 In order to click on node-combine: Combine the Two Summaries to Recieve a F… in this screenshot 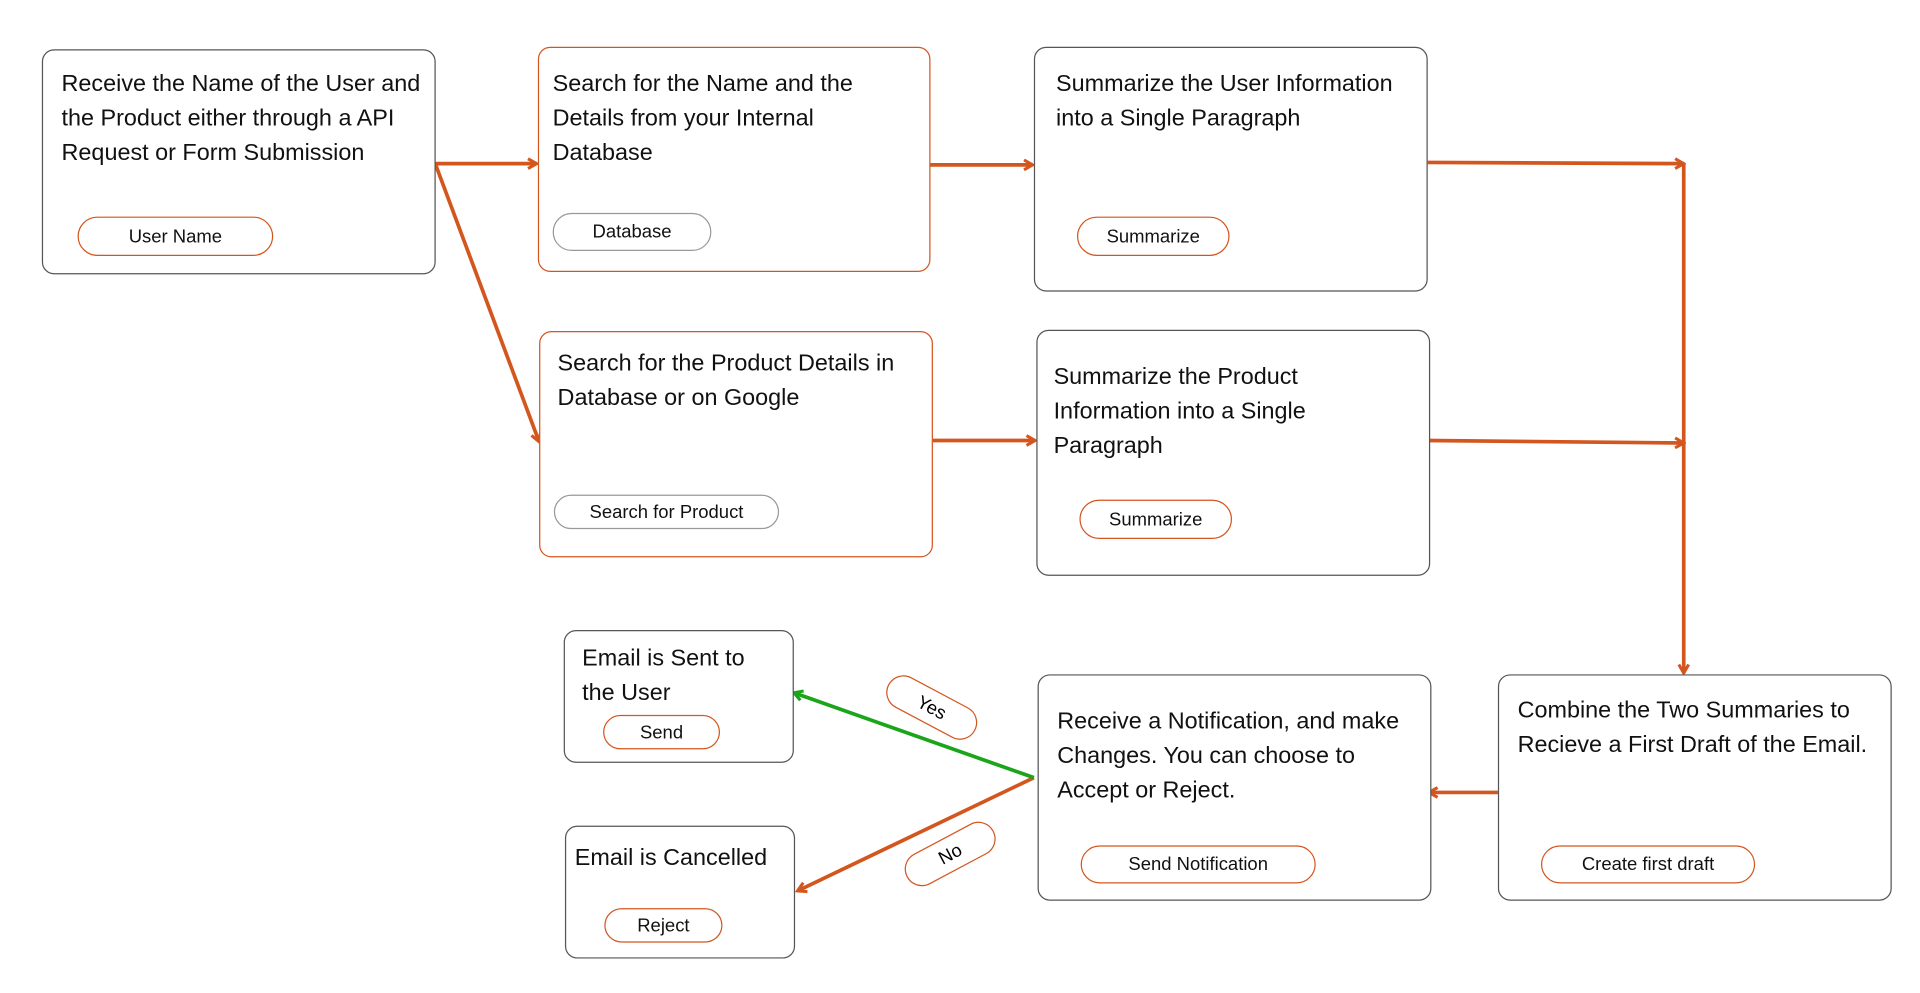, I will do `click(1694, 787)`.